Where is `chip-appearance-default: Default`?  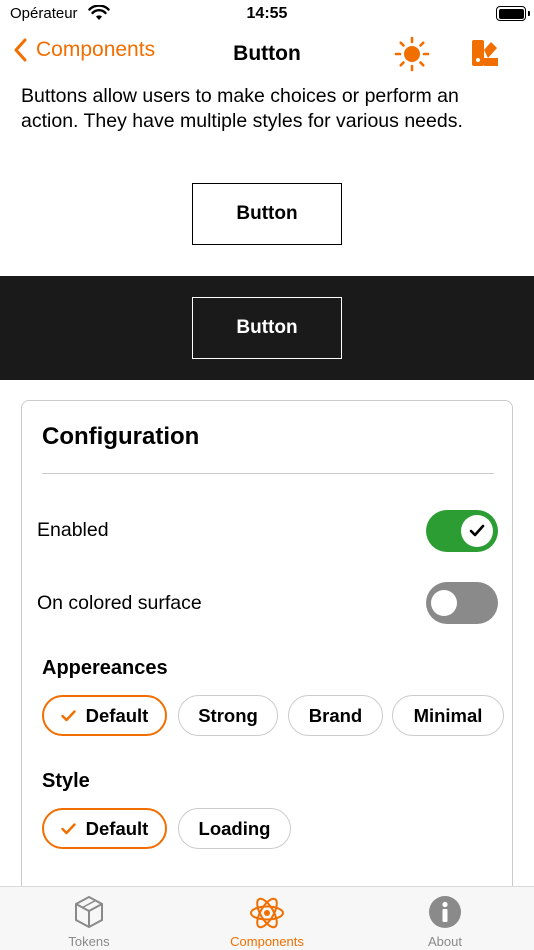 chip-appearance-default: Default is located at coordinates (104, 715).